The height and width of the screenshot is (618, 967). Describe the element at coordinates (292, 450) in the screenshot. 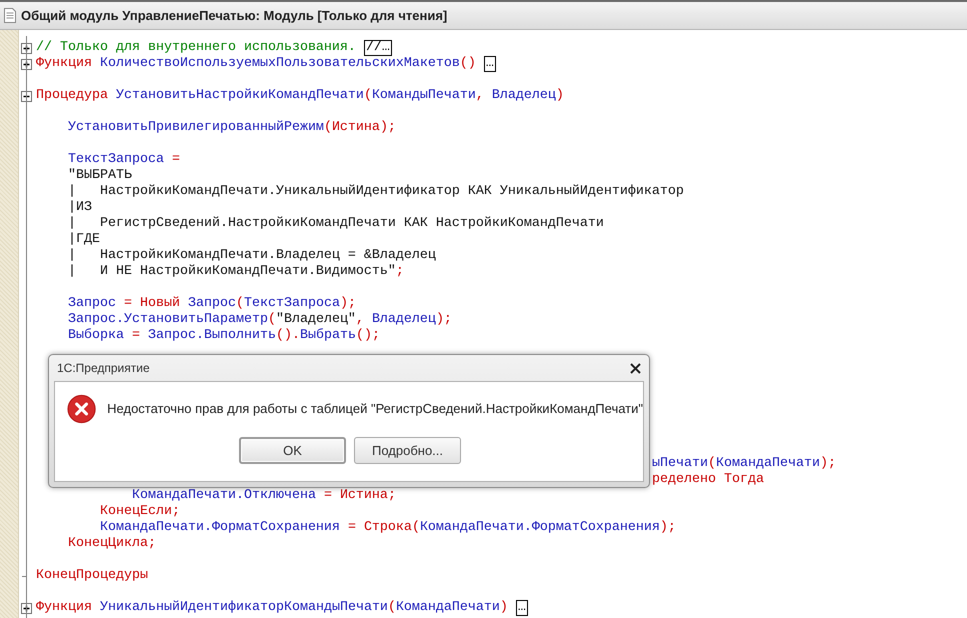

I see `ok-button: OK` at that location.